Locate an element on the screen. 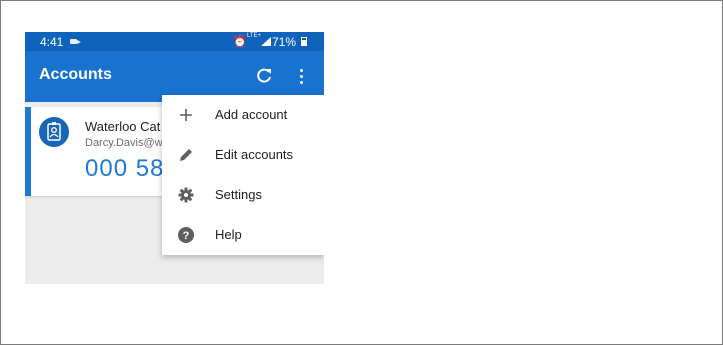  status-bar: 4:41 ⏰ LTE+ 71% is located at coordinates (174, 41).